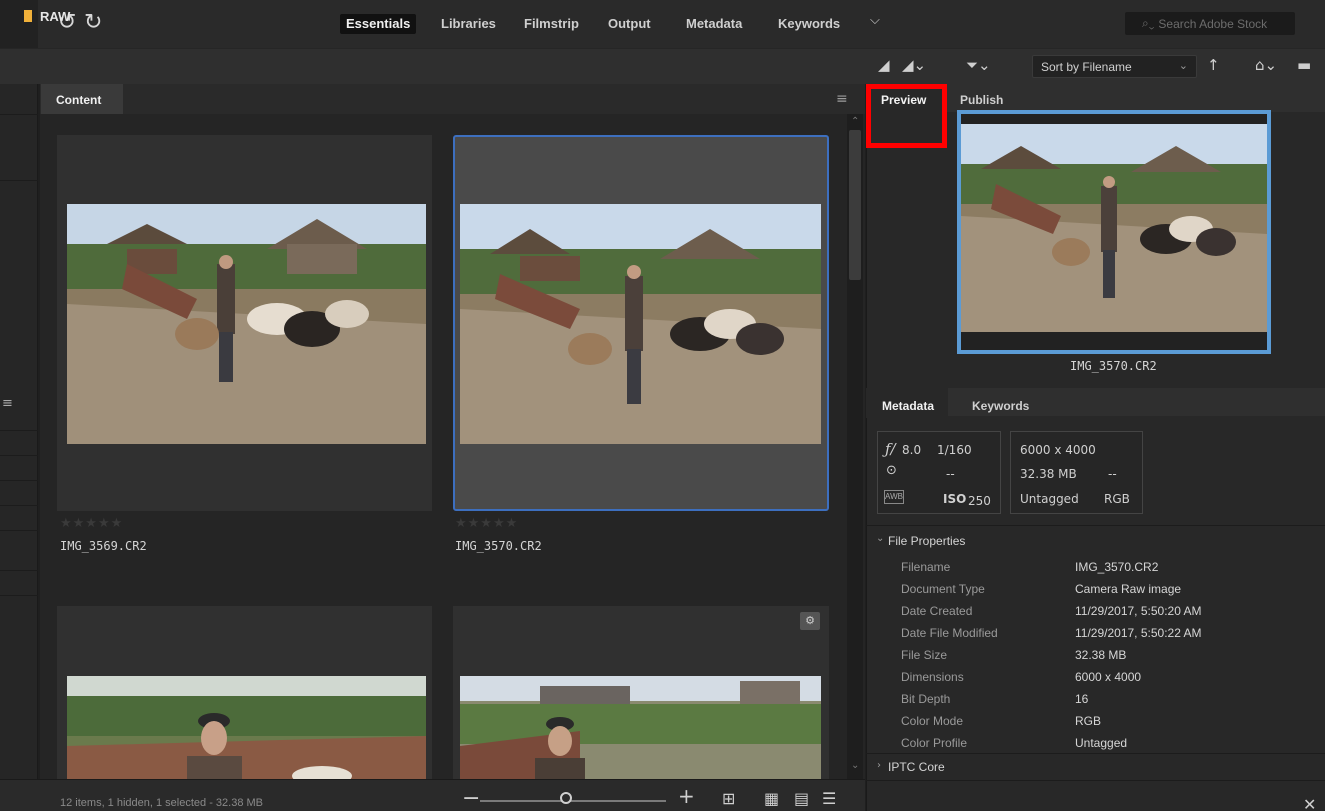 Image resolution: width=1325 pixels, height=811 pixels. Describe the element at coordinates (981, 100) in the screenshot. I see `tab-publish: Publish` at that location.